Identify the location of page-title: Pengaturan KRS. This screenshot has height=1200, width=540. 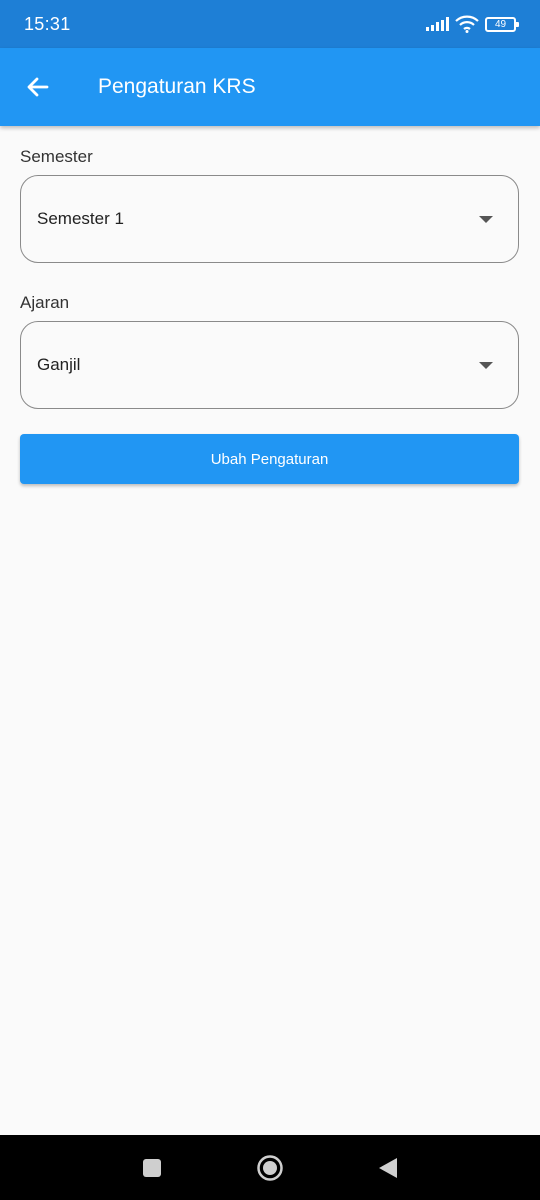
(177, 86).